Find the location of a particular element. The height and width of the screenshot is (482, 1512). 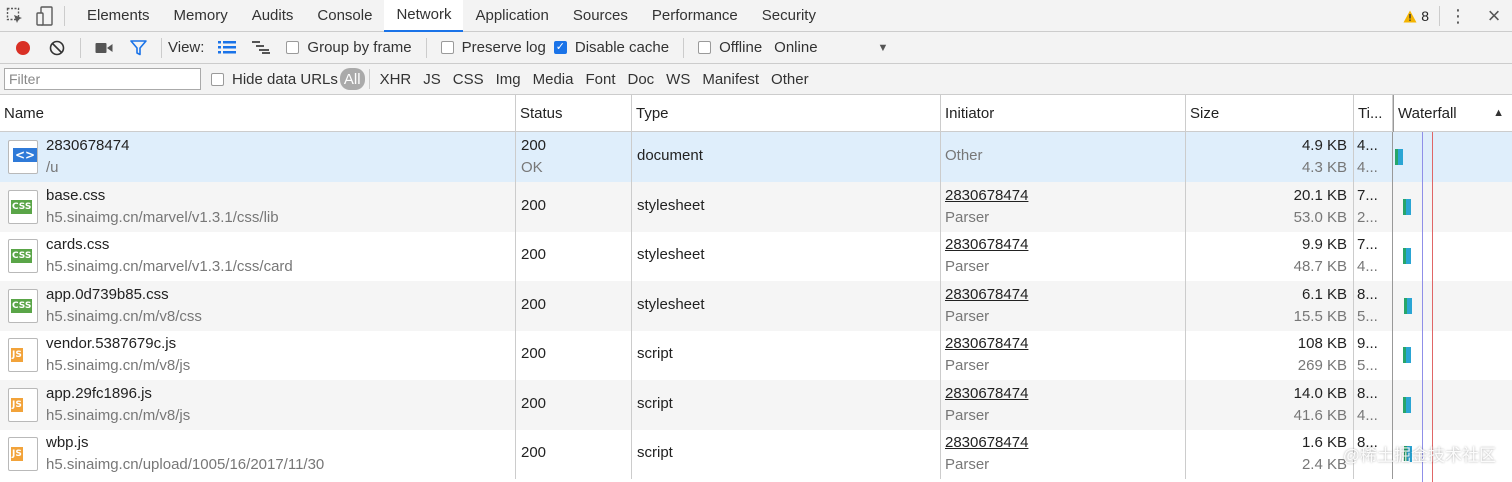

request-name: cards.css is located at coordinates (78, 244).